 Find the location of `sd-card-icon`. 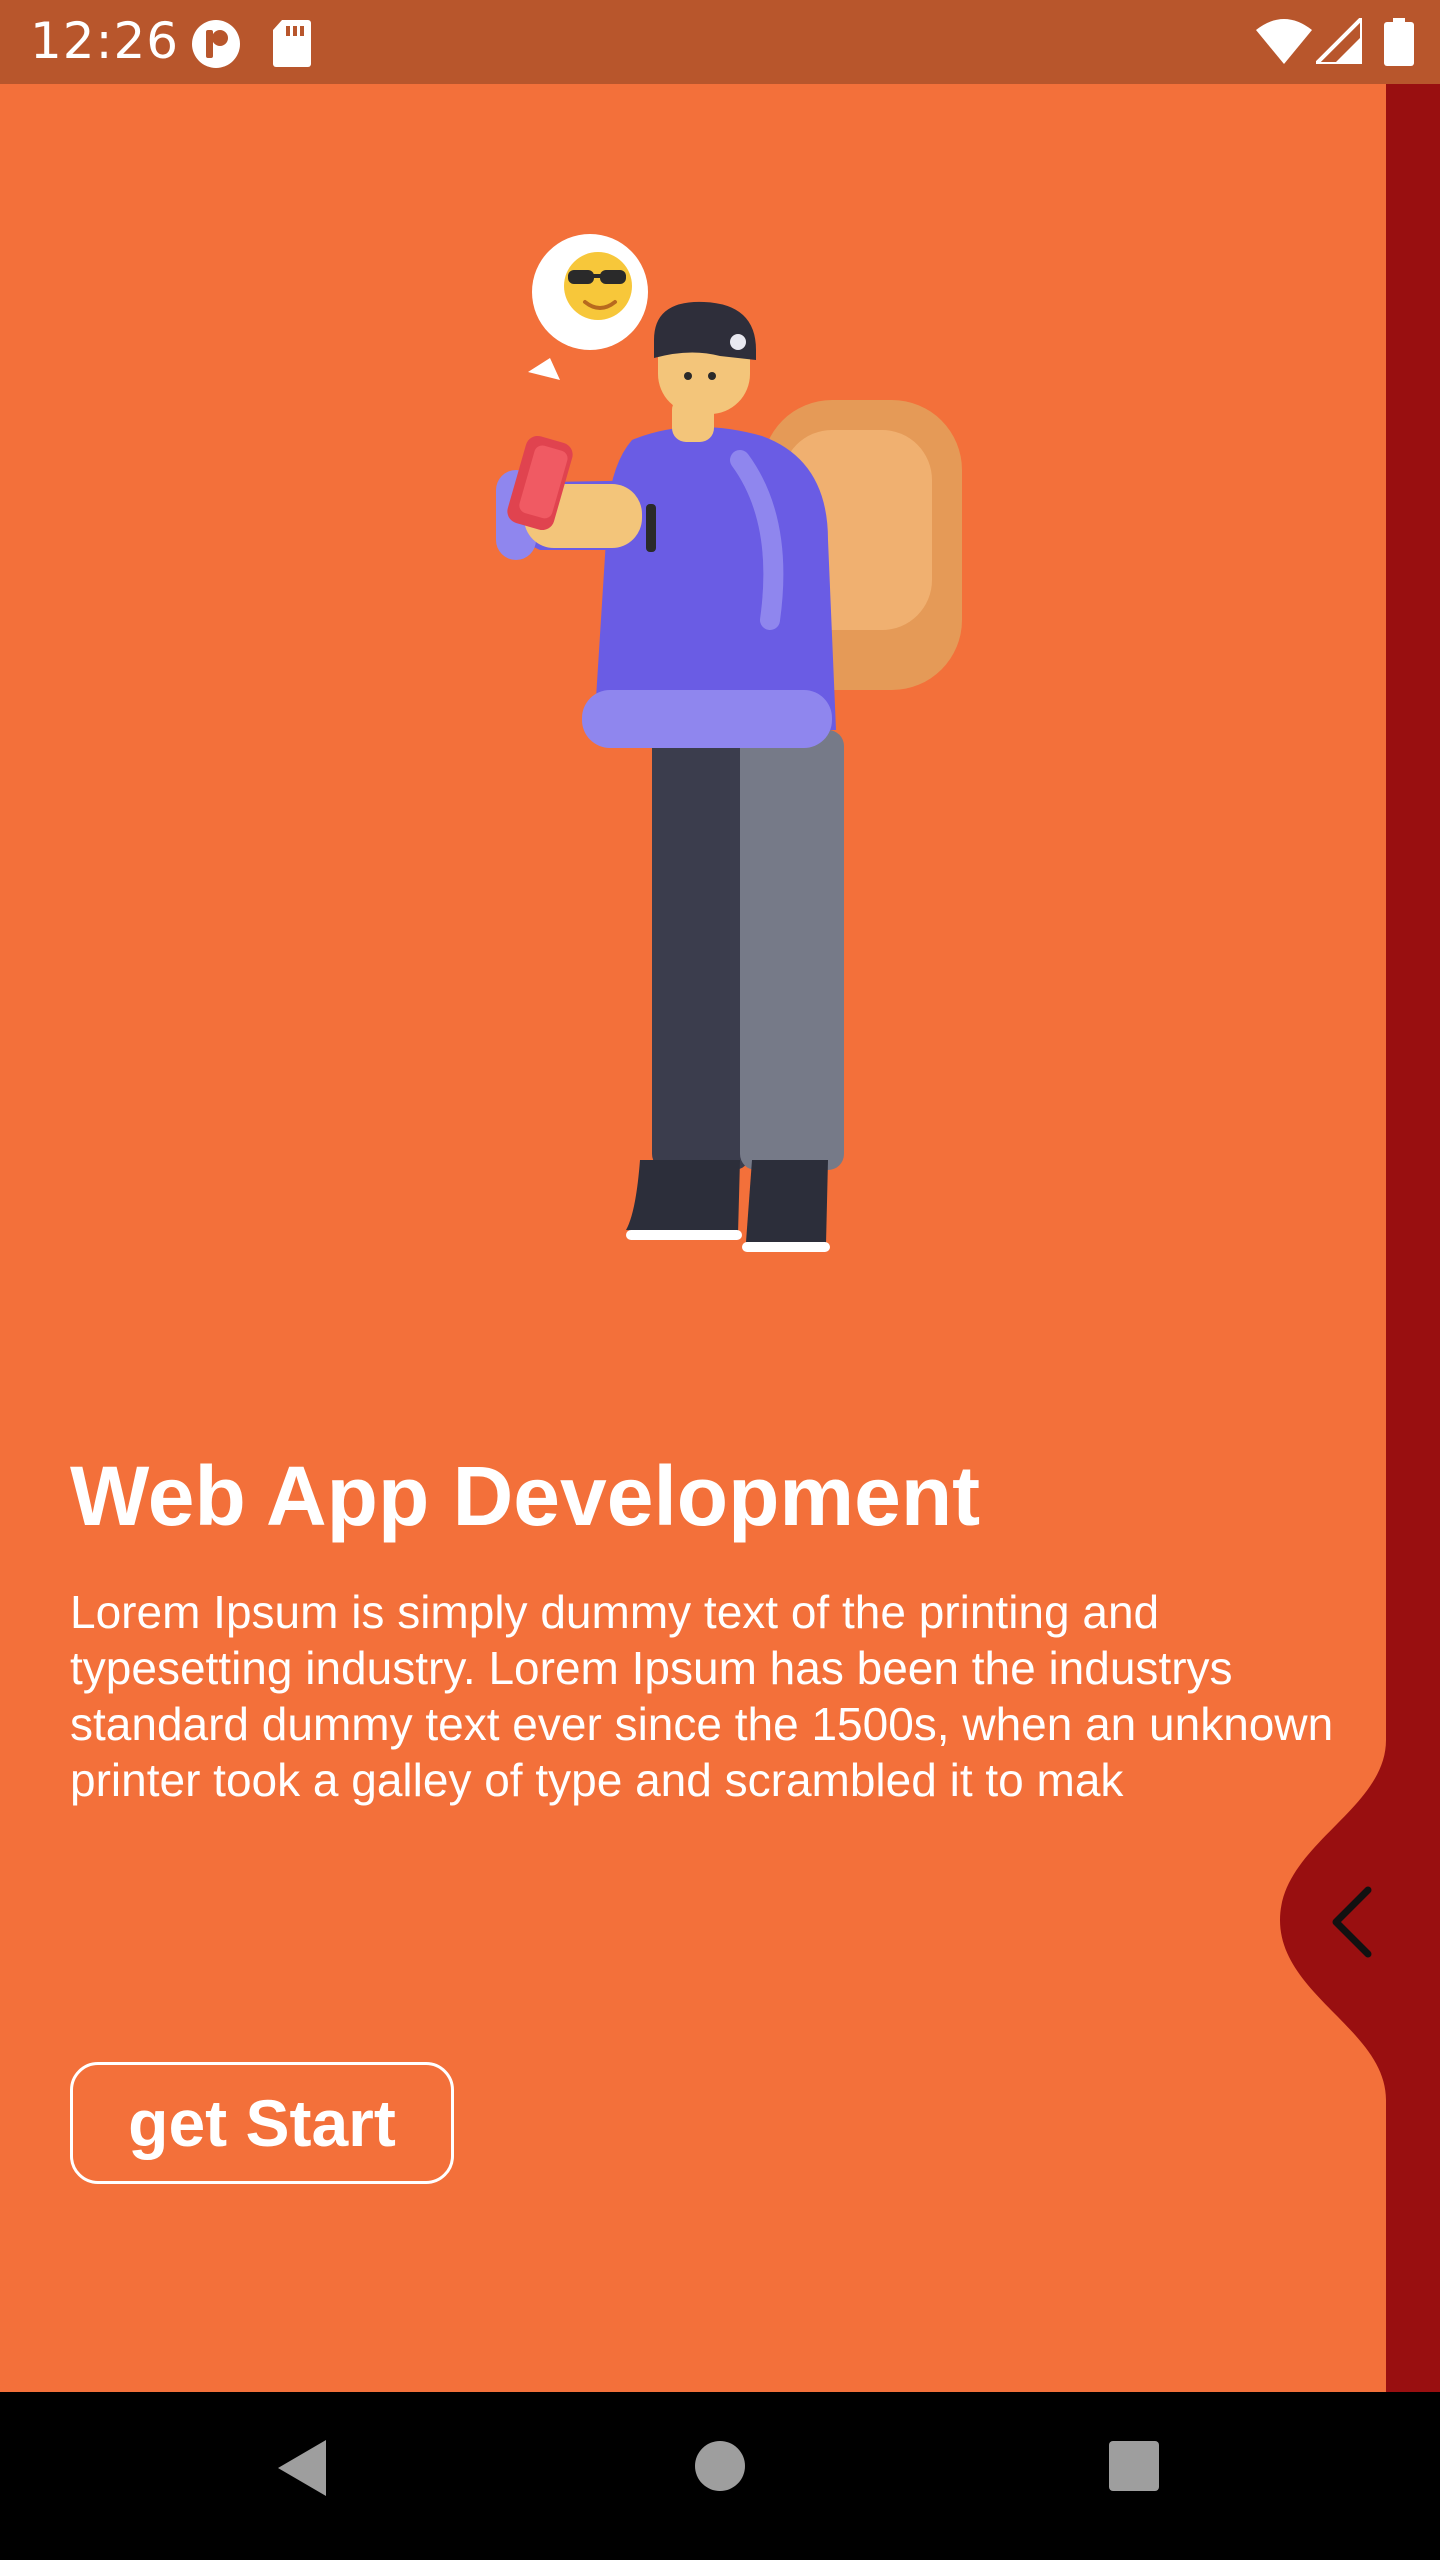

sd-card-icon is located at coordinates (292, 43).